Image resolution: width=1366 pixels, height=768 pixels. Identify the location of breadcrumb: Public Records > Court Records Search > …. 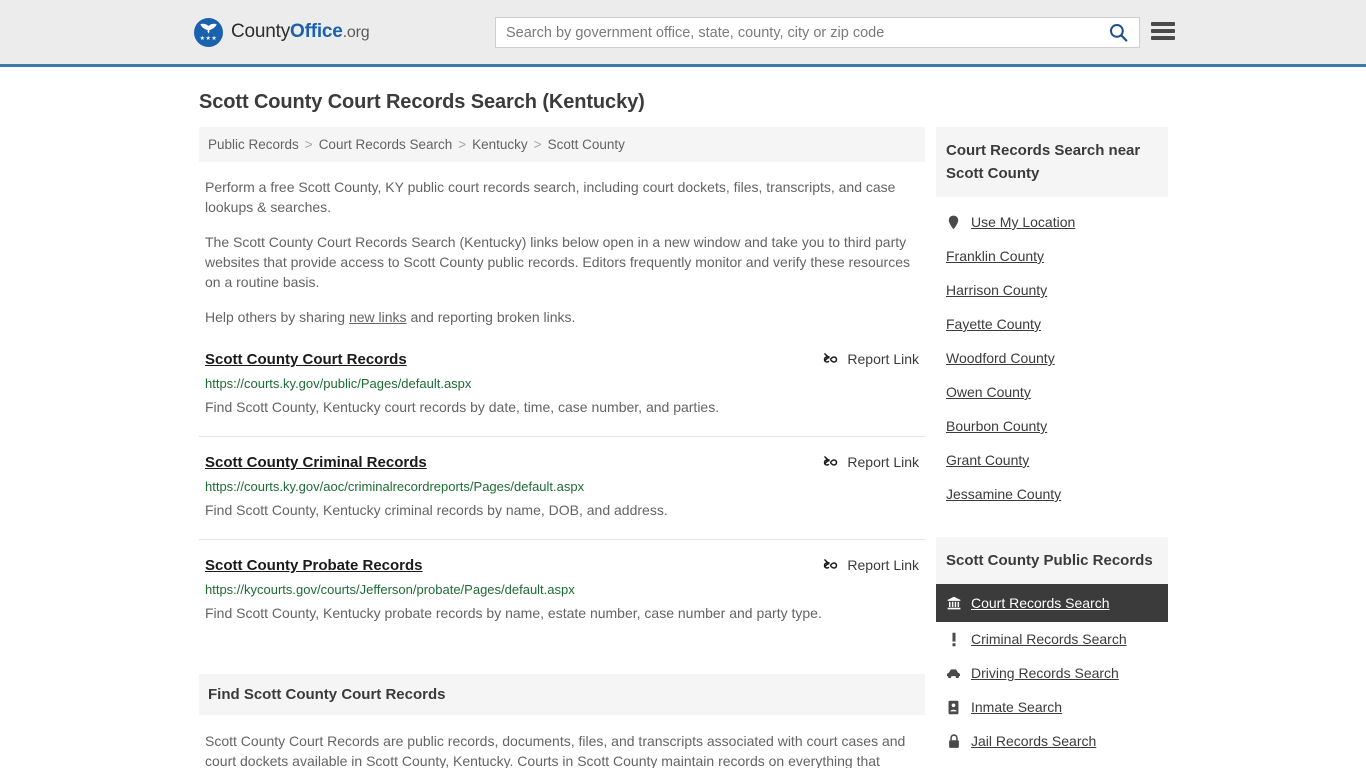
(562, 144).